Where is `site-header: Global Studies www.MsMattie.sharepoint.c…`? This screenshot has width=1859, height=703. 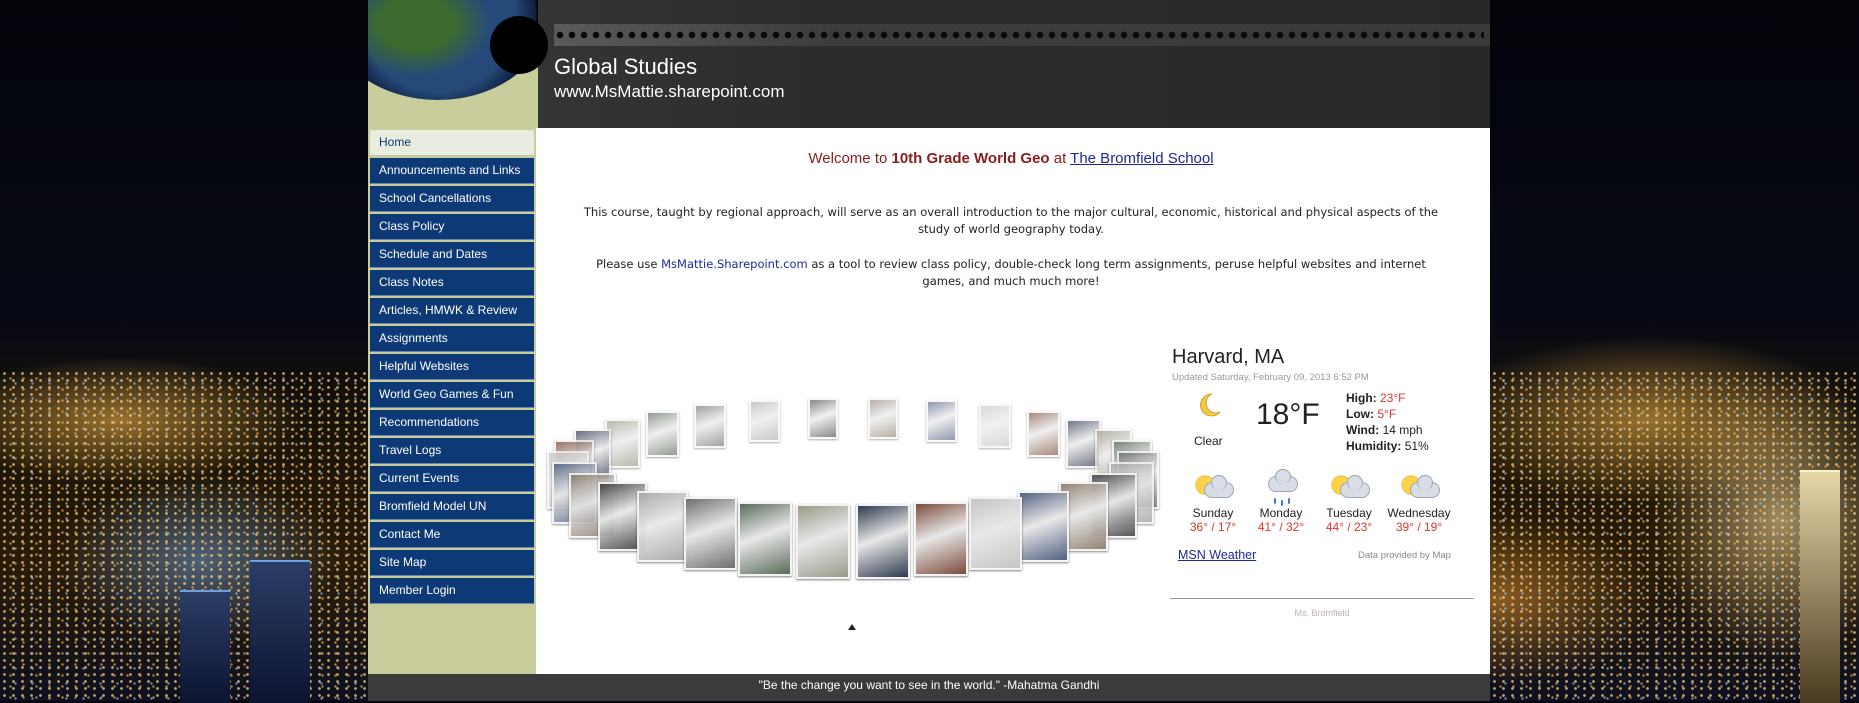
site-header: Global Studies www.MsMattie.sharepoint.c… is located at coordinates (929, 64).